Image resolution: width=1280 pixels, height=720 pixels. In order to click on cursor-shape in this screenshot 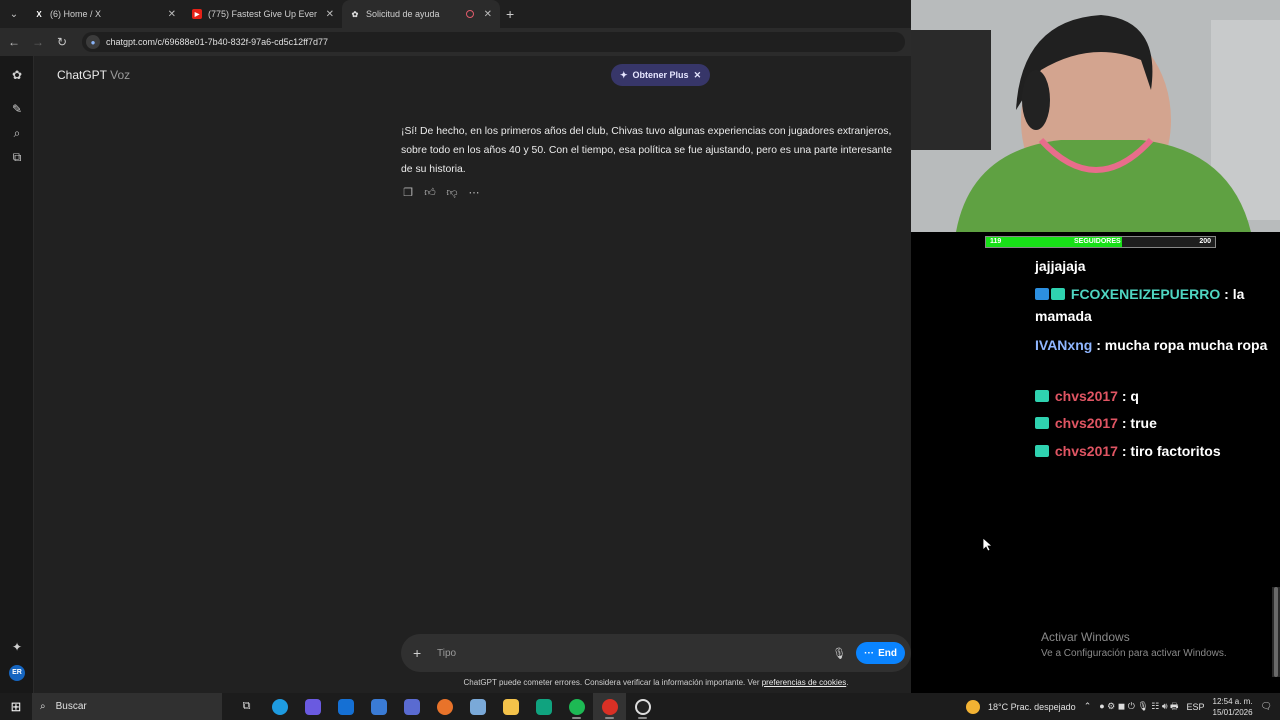, I will do `click(988, 544)`.